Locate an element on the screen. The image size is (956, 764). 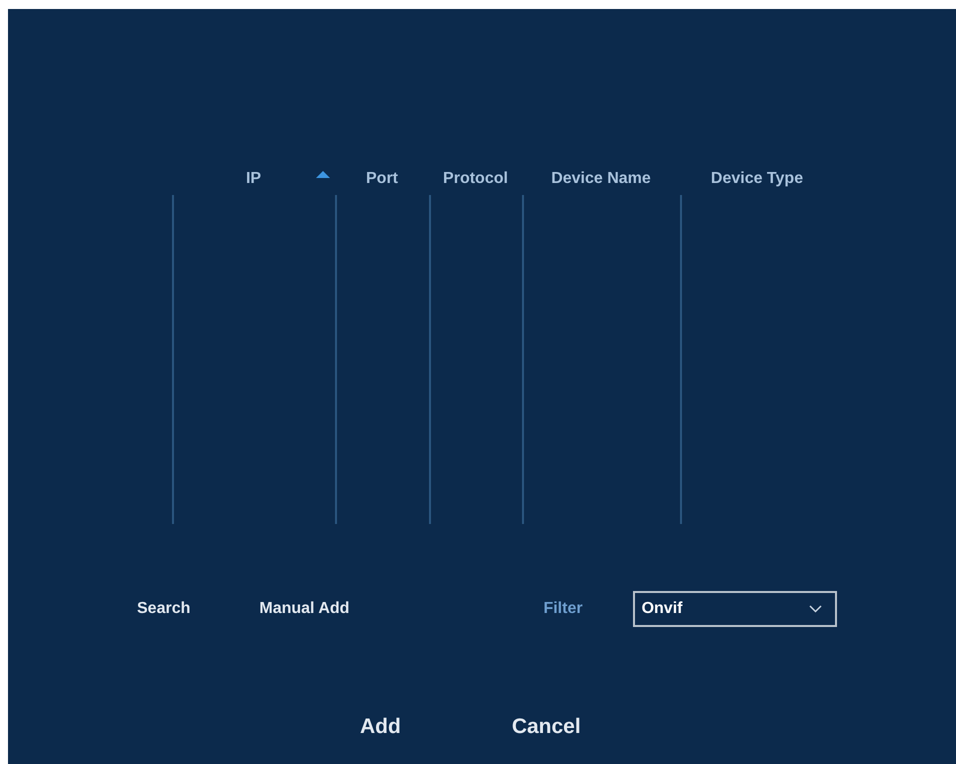
column-header: Device Name is located at coordinates (601, 178).